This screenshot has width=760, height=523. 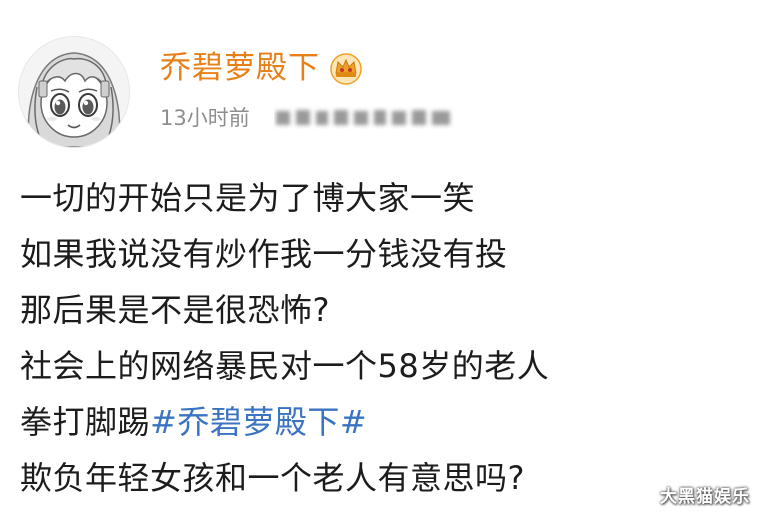 What do you see at coordinates (258, 422) in the screenshot?
I see `hashtag-link: #乔碧萝殿下#` at bounding box center [258, 422].